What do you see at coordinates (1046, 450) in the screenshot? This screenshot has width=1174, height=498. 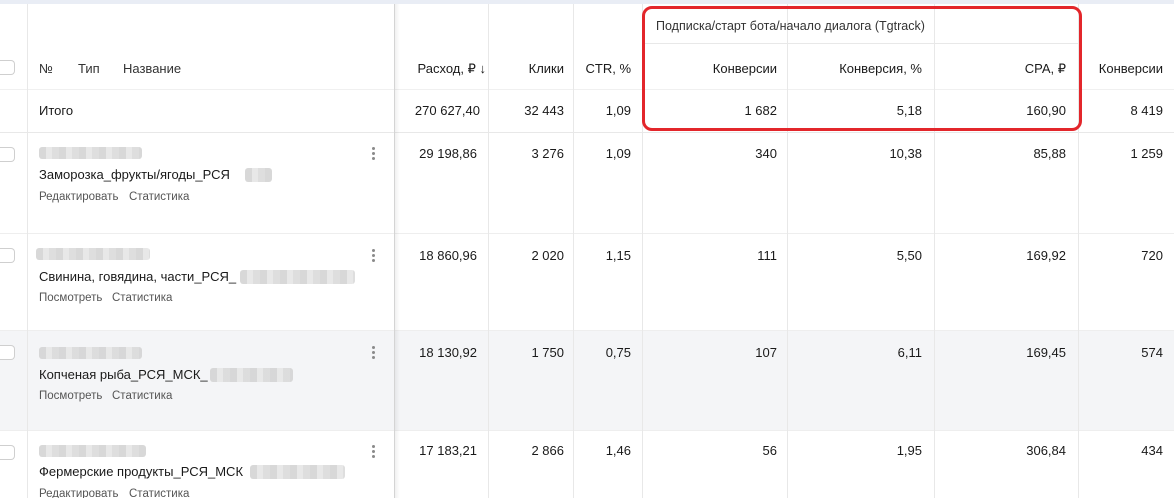 I see `row-cpa: 306,84` at bounding box center [1046, 450].